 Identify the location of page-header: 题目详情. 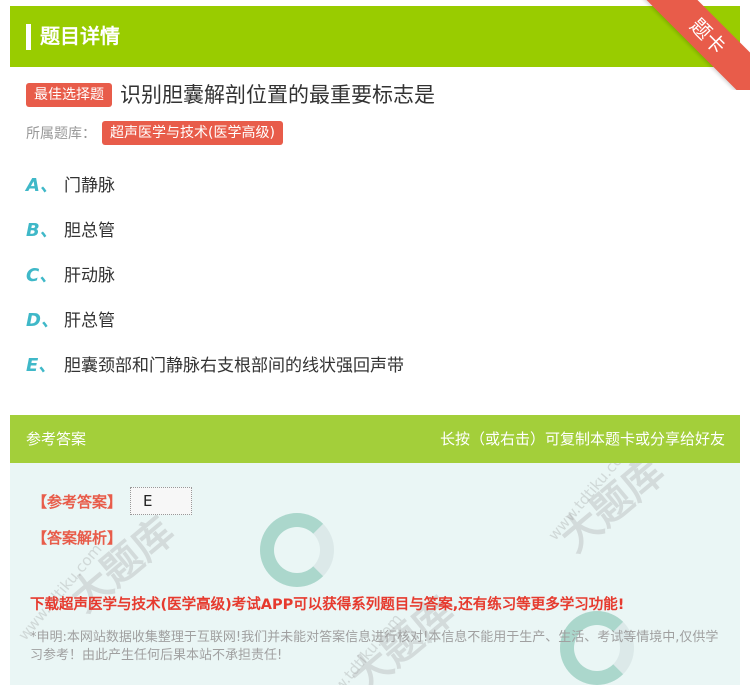
(375, 36).